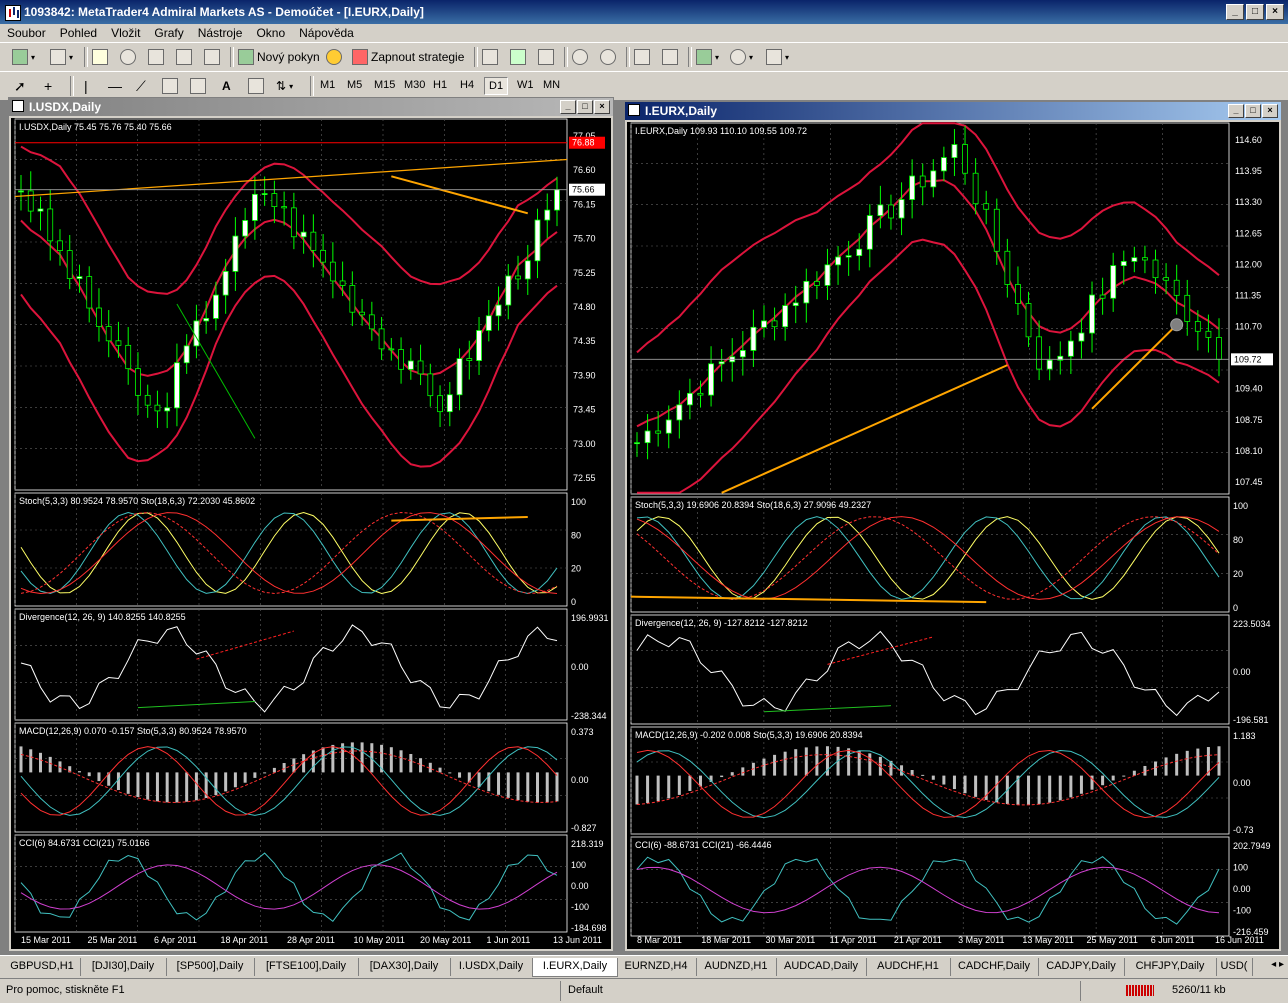 The width and height of the screenshot is (1288, 1003). Describe the element at coordinates (1240, 506) in the screenshot. I see `indicator-tick-label: 100` at that location.